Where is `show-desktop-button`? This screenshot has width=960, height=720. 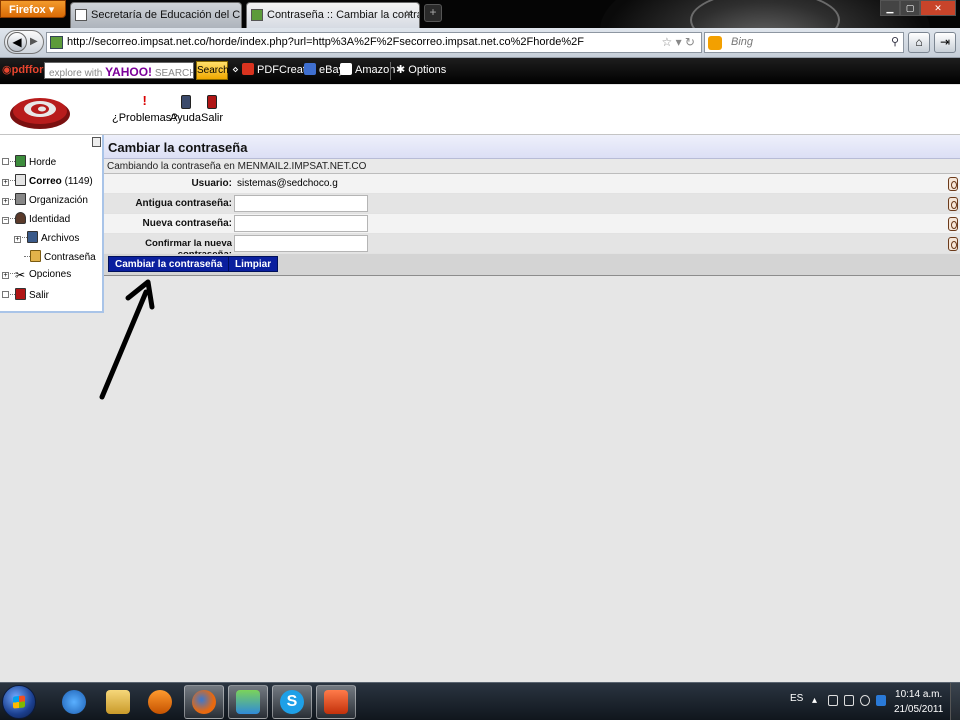 show-desktop-button is located at coordinates (955, 701).